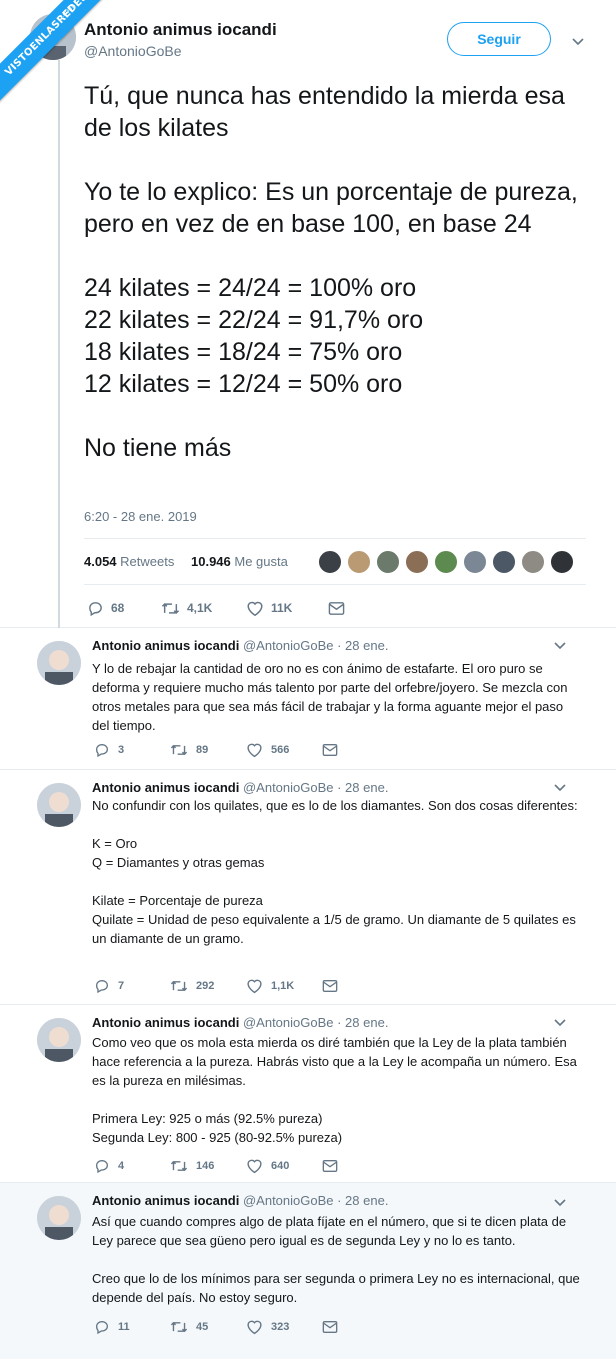 The width and height of the screenshot is (616, 1359). I want to click on retweet-count: 292, so click(205, 986).